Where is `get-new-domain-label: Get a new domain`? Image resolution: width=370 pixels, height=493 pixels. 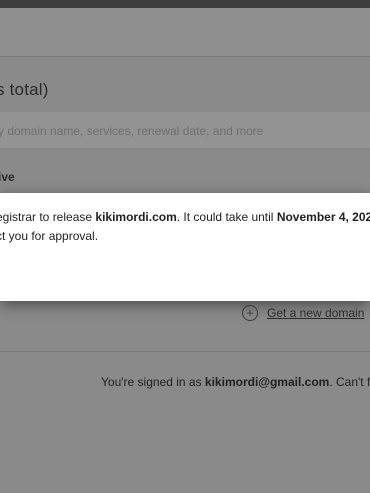 get-new-domain-label: Get a new domain is located at coordinates (315, 313).